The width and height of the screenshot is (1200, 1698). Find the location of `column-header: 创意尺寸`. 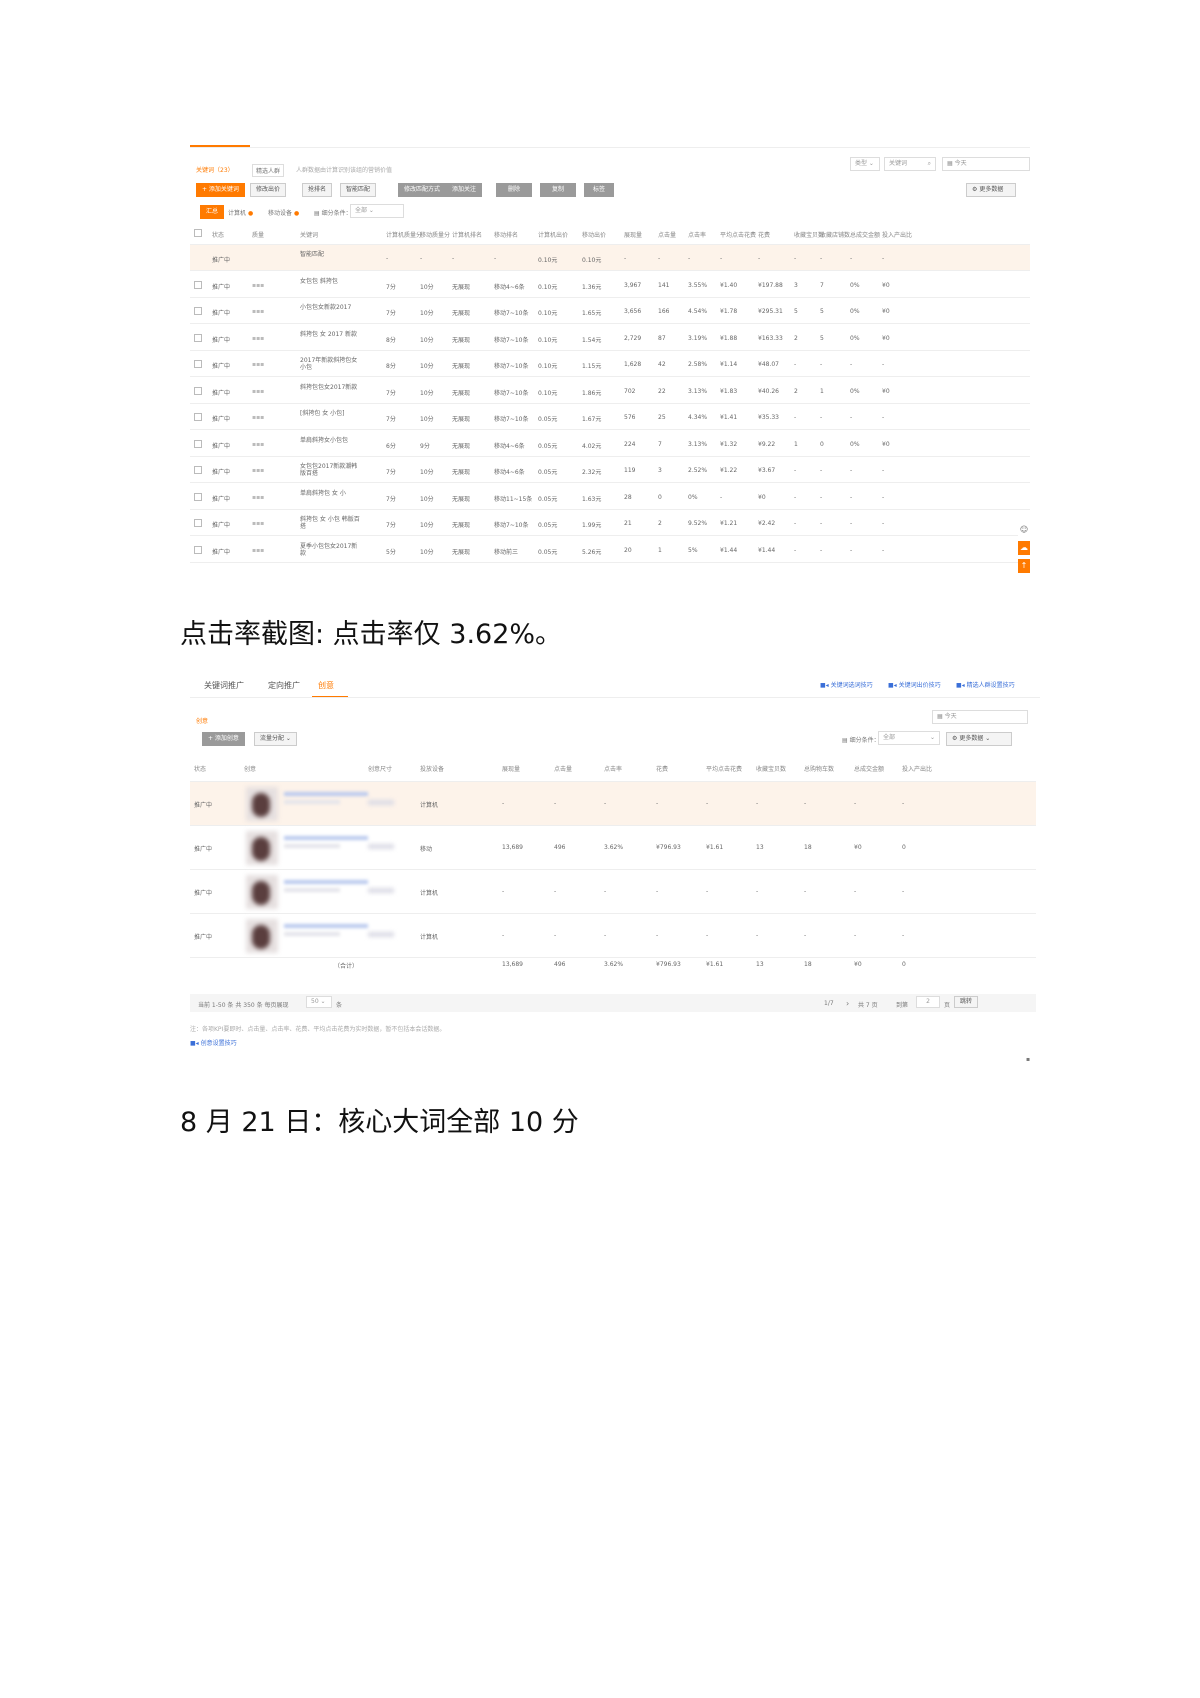

column-header: 创意尺寸 is located at coordinates (380, 768).